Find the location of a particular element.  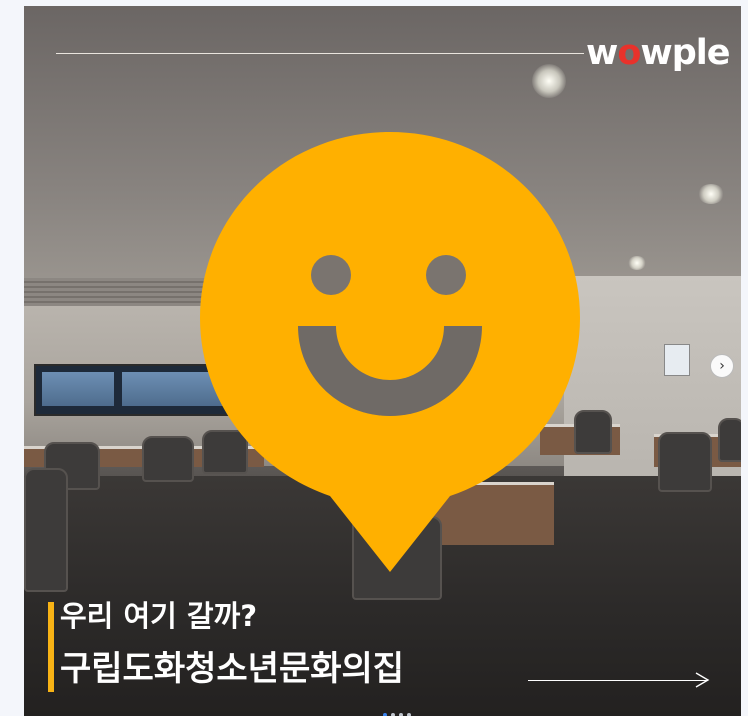

headline-line-1: 우리 여기 갈까? is located at coordinates (159, 616).